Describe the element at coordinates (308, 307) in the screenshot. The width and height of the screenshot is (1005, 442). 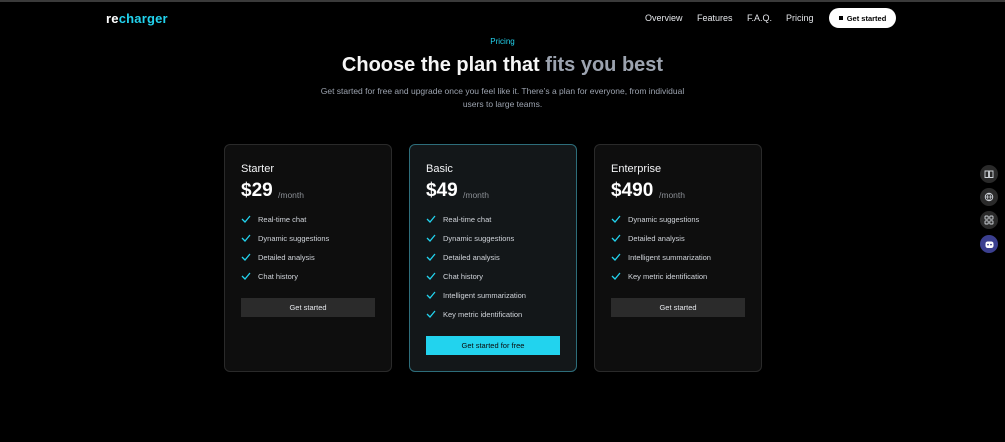
I see `starter-get-started-button: Get started` at that location.